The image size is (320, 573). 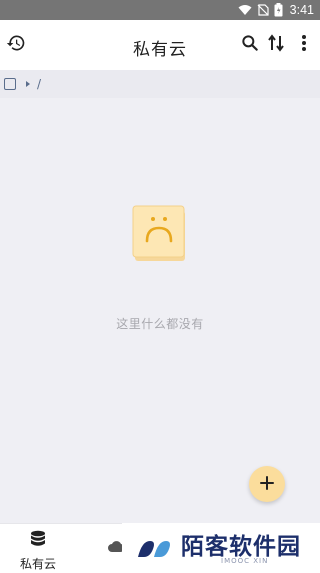 What do you see at coordinates (159, 234) in the screenshot?
I see `sad-face-icon` at bounding box center [159, 234].